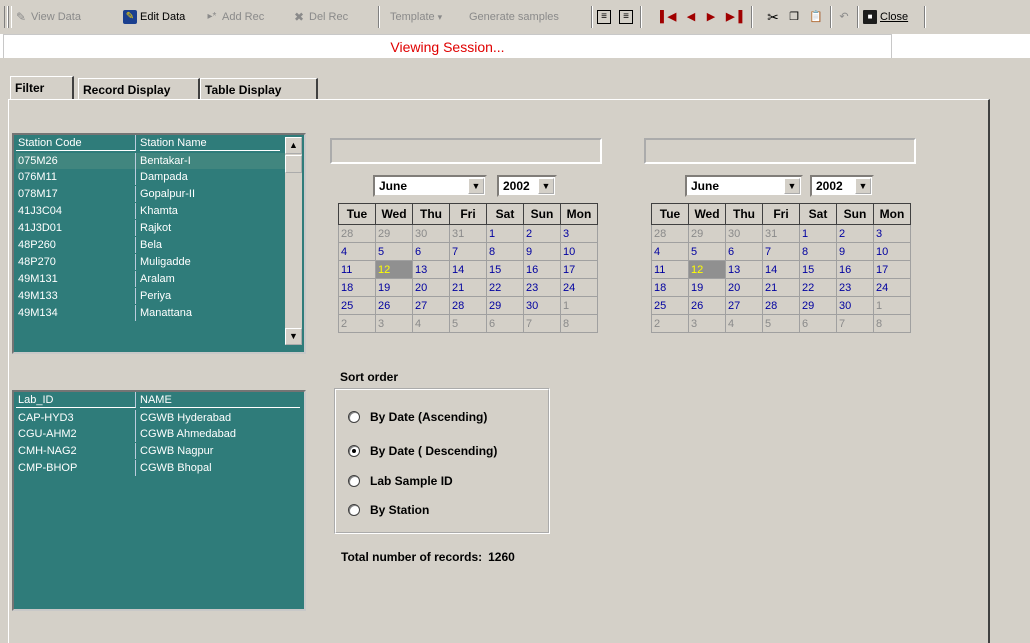  What do you see at coordinates (431, 269) in the screenshot?
I see `calendar-day: 13` at bounding box center [431, 269].